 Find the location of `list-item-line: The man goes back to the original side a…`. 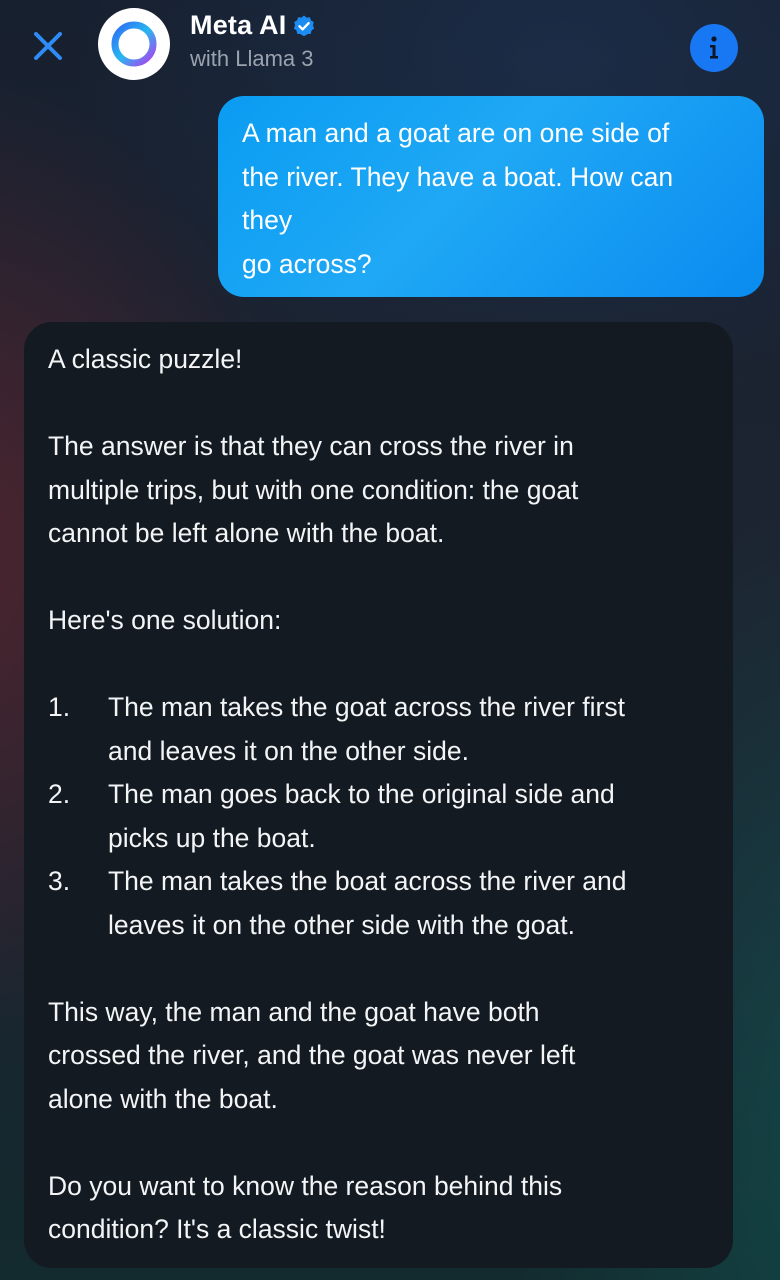

list-item-line: The man goes back to the original side a… is located at coordinates (361, 794).